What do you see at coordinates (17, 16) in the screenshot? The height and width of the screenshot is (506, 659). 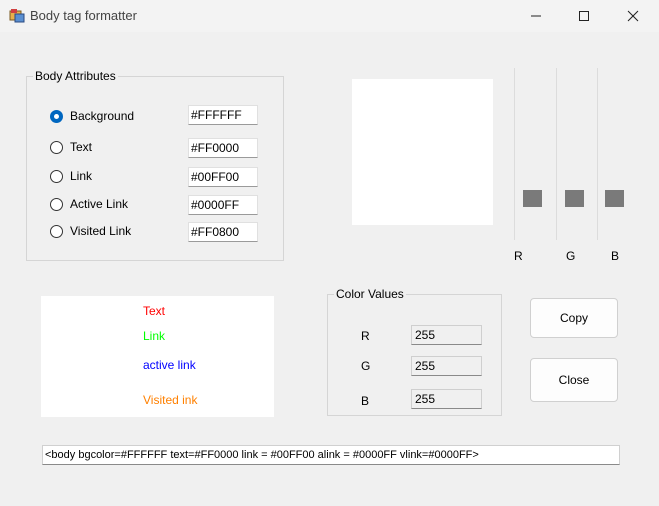 I see `app-icon` at bounding box center [17, 16].